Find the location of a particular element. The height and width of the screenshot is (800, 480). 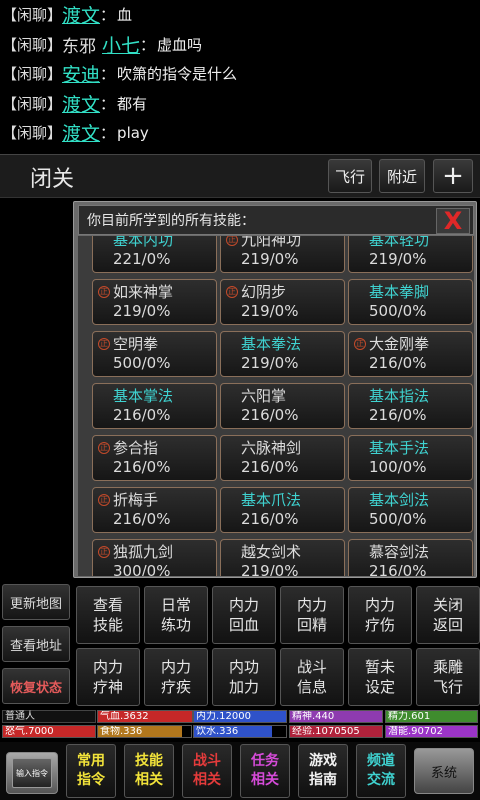

stat-bar: 饮水.336 is located at coordinates (240, 731).